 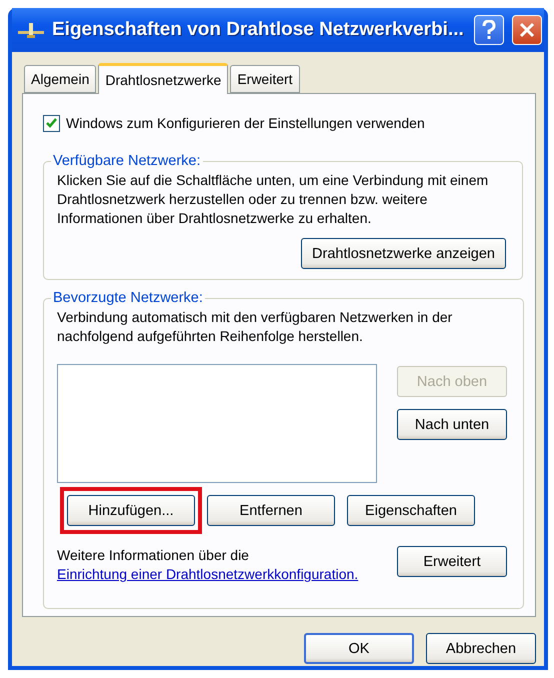 What do you see at coordinates (255, 327) in the screenshot?
I see `description-text: Verbindung automatisch mit den verfügbaren Netzwerken in der nachfolgend aufgeführten Reihenfolge herstellen.` at bounding box center [255, 327].